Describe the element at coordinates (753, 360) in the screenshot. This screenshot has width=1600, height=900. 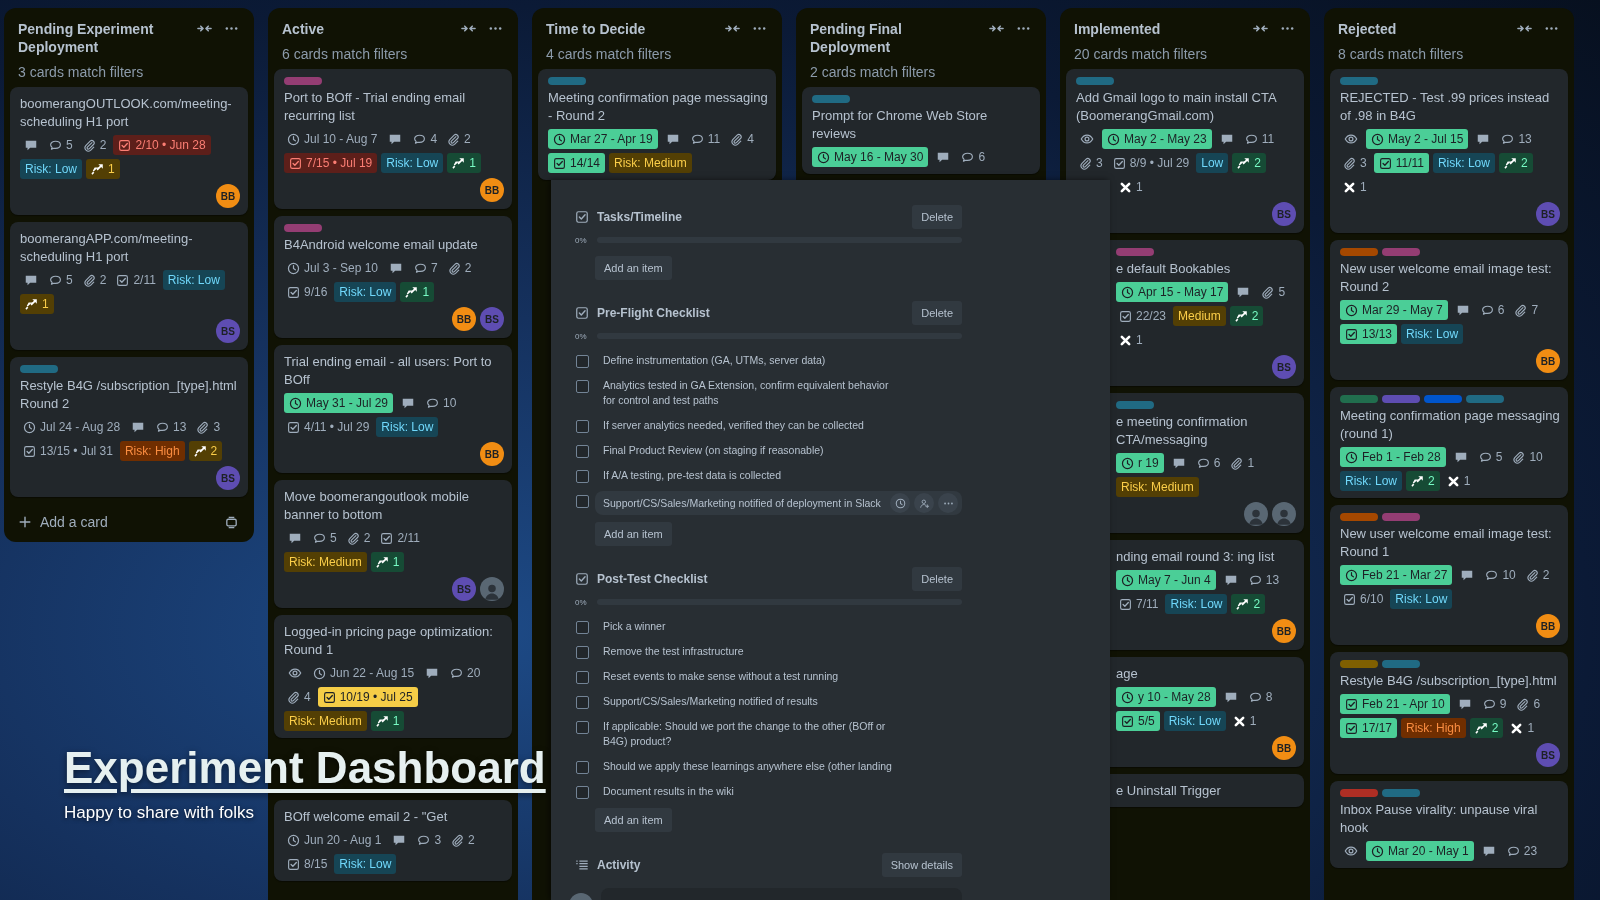
I see `checklist-item: Define instrumentation (GA, UTMs, server data)` at that location.